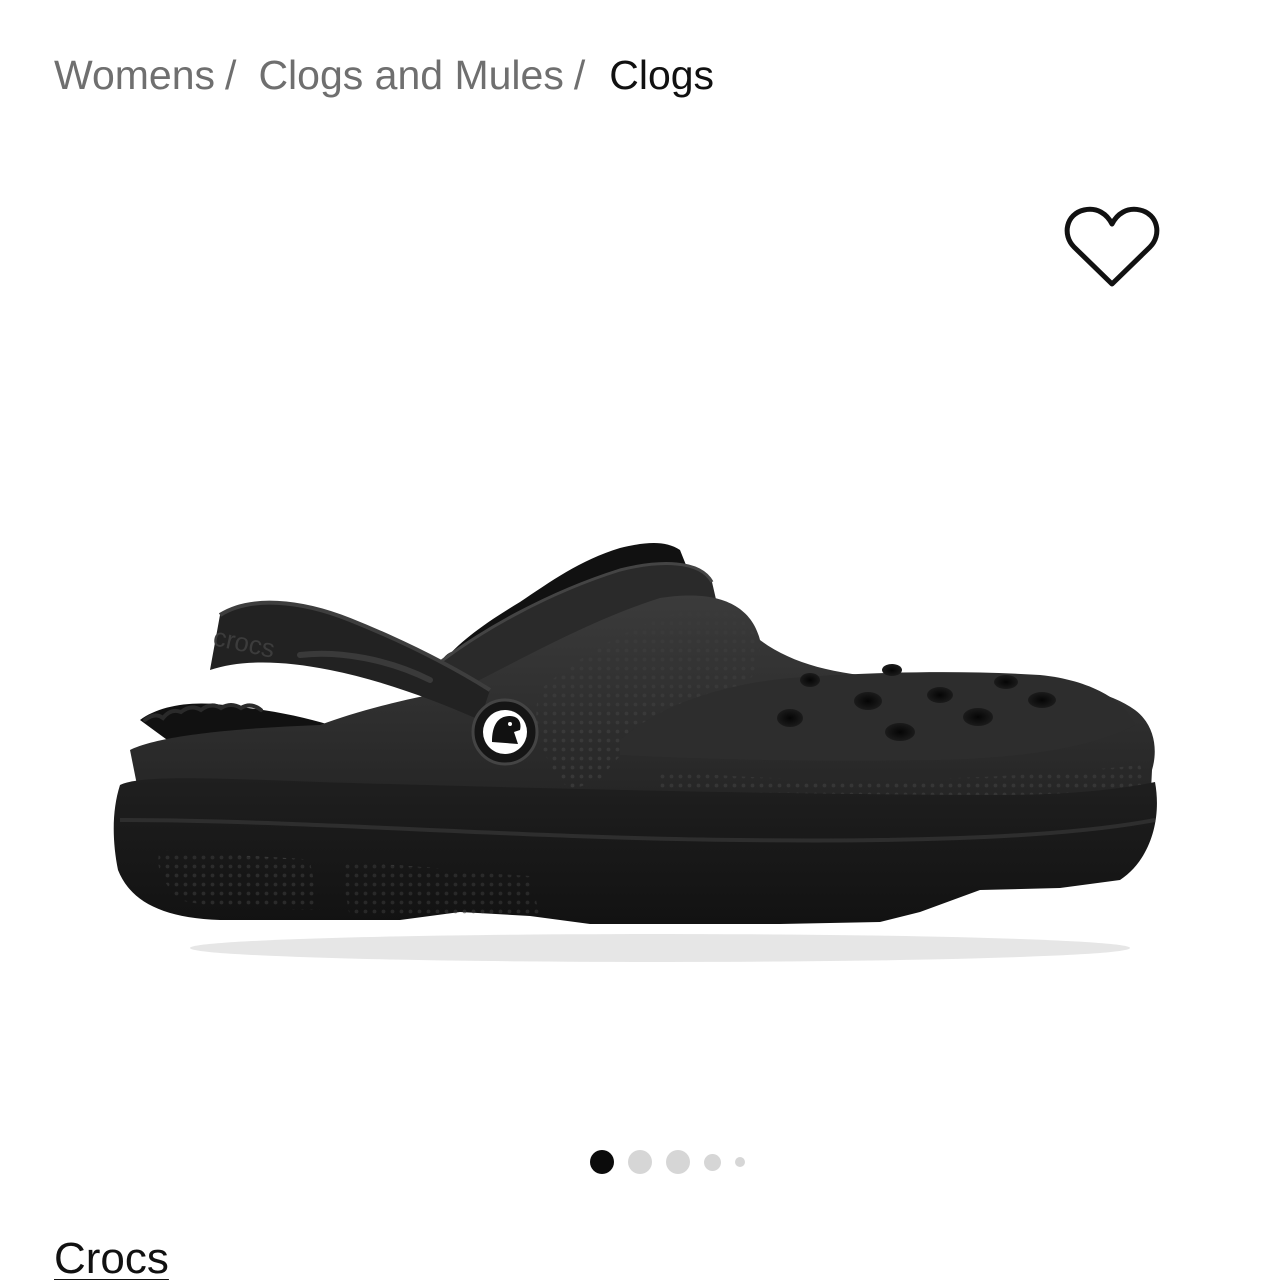  I want to click on breadcrumb-current-clogs: Clogs, so click(662, 75).